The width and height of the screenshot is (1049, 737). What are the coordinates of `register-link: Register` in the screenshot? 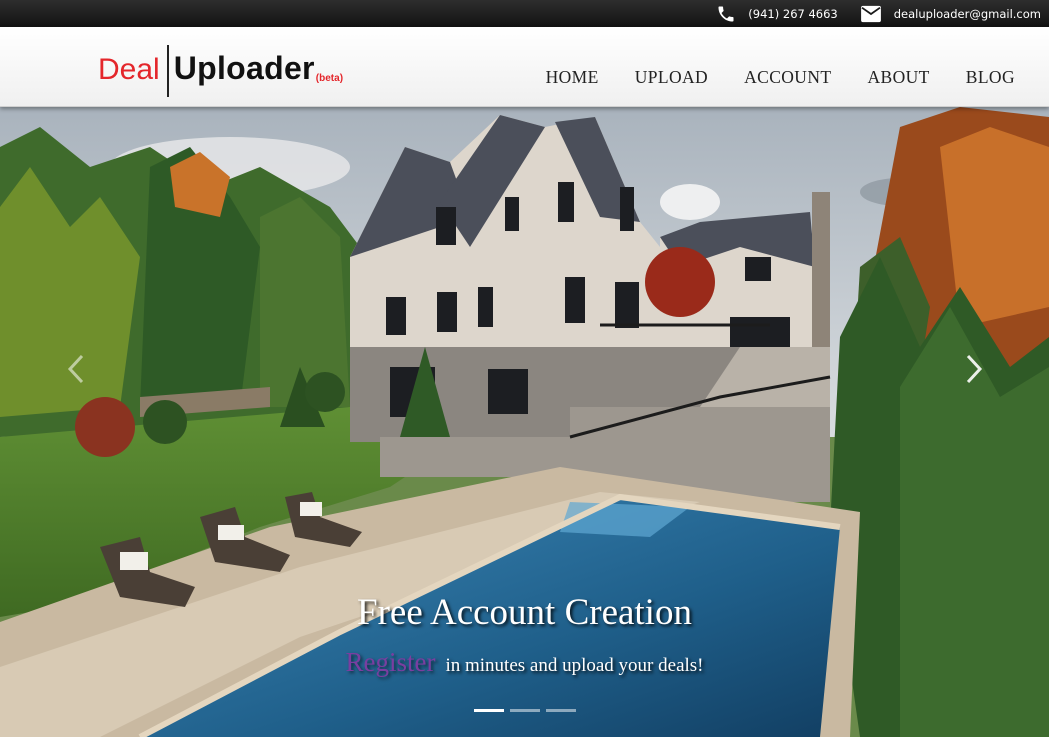 It's located at (390, 662).